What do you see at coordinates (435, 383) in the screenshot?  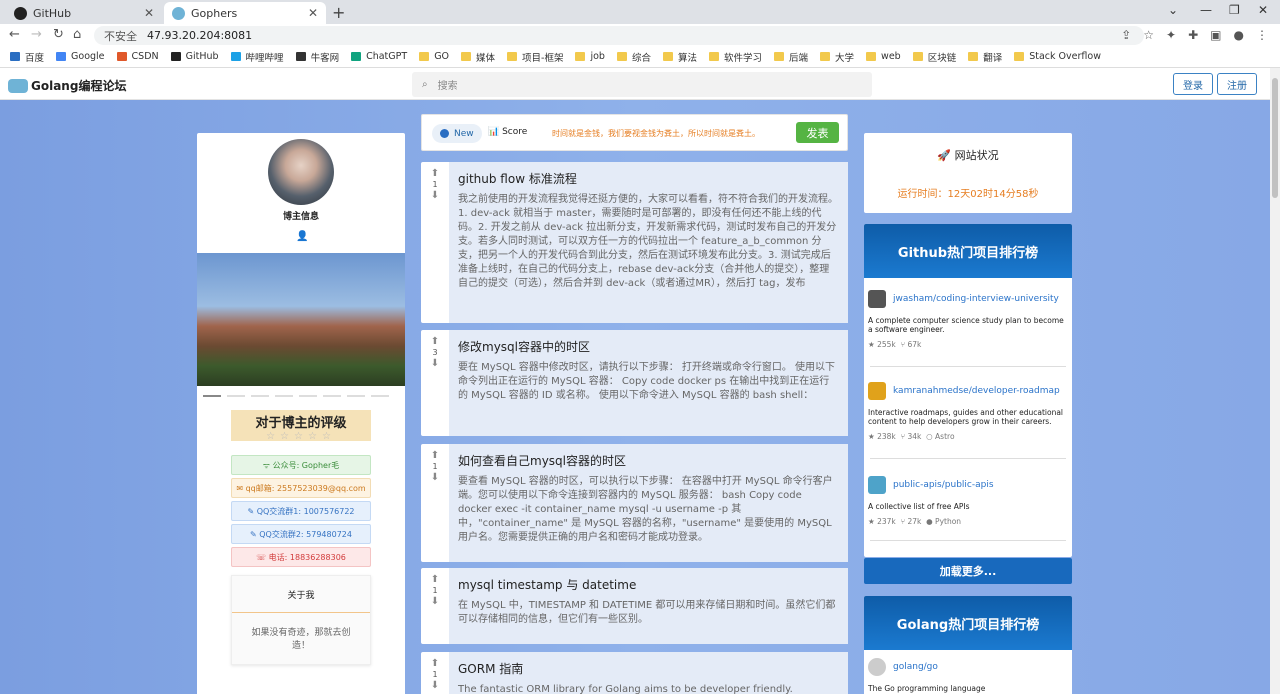 I see `vote-box: ⬆ 3 ⬇` at bounding box center [435, 383].